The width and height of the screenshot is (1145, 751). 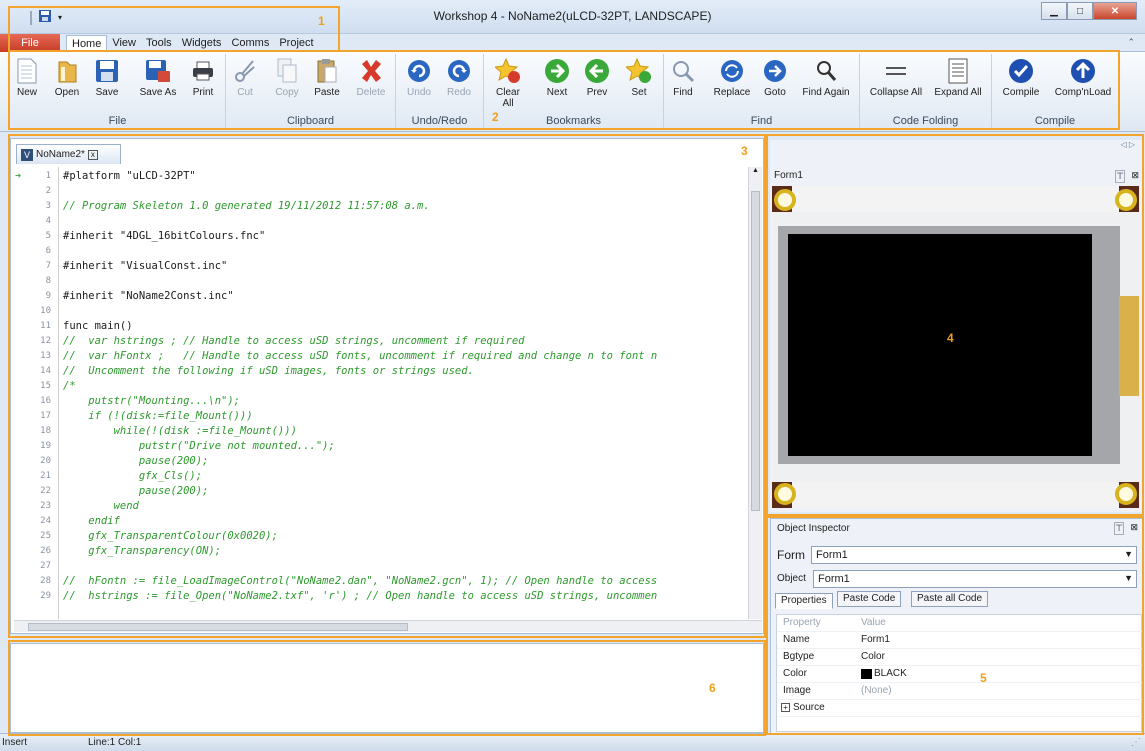 I want to click on object-select: Form1 ▼, so click(x=975, y=579).